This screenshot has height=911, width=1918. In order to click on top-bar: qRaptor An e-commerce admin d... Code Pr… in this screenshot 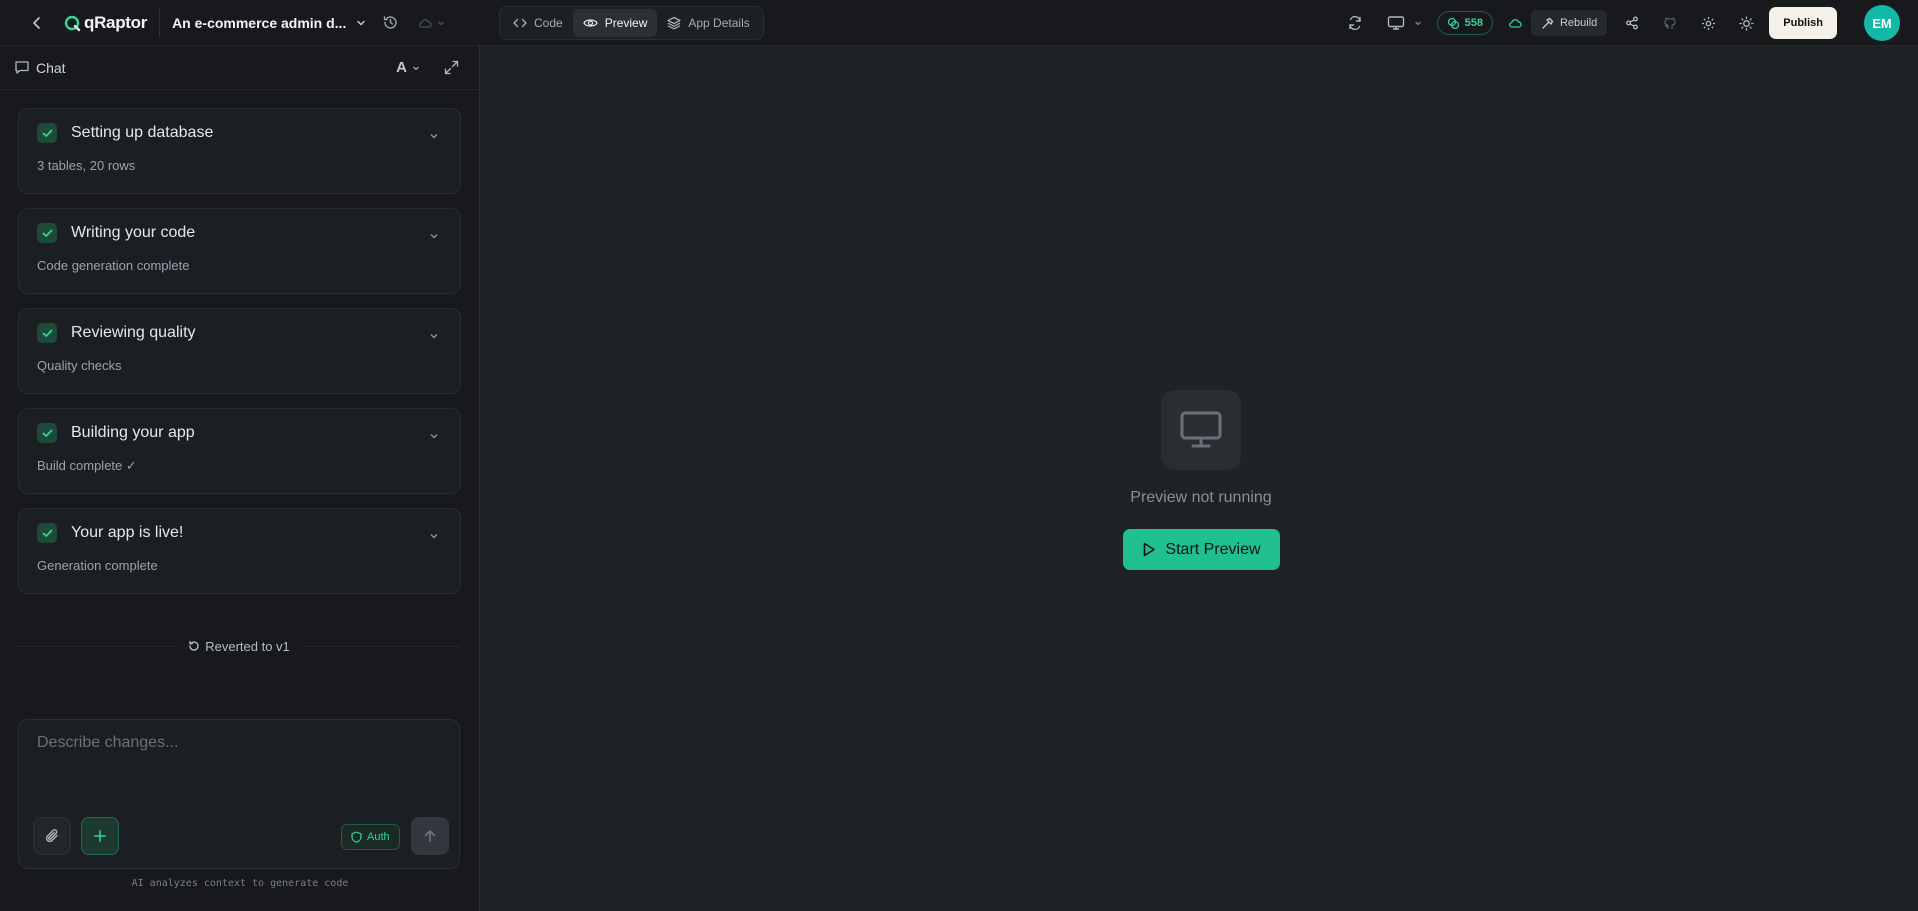, I will do `click(959, 23)`.